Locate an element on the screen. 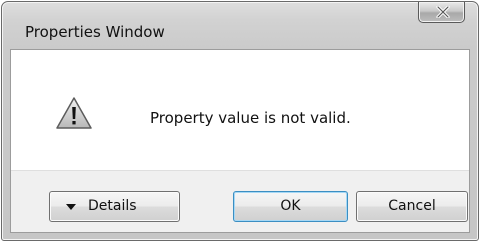  window-title: Properties Window is located at coordinates (95, 32).